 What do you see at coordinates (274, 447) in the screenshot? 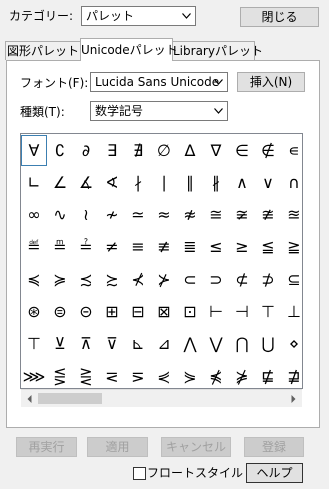
I see `register-button: 登録` at bounding box center [274, 447].